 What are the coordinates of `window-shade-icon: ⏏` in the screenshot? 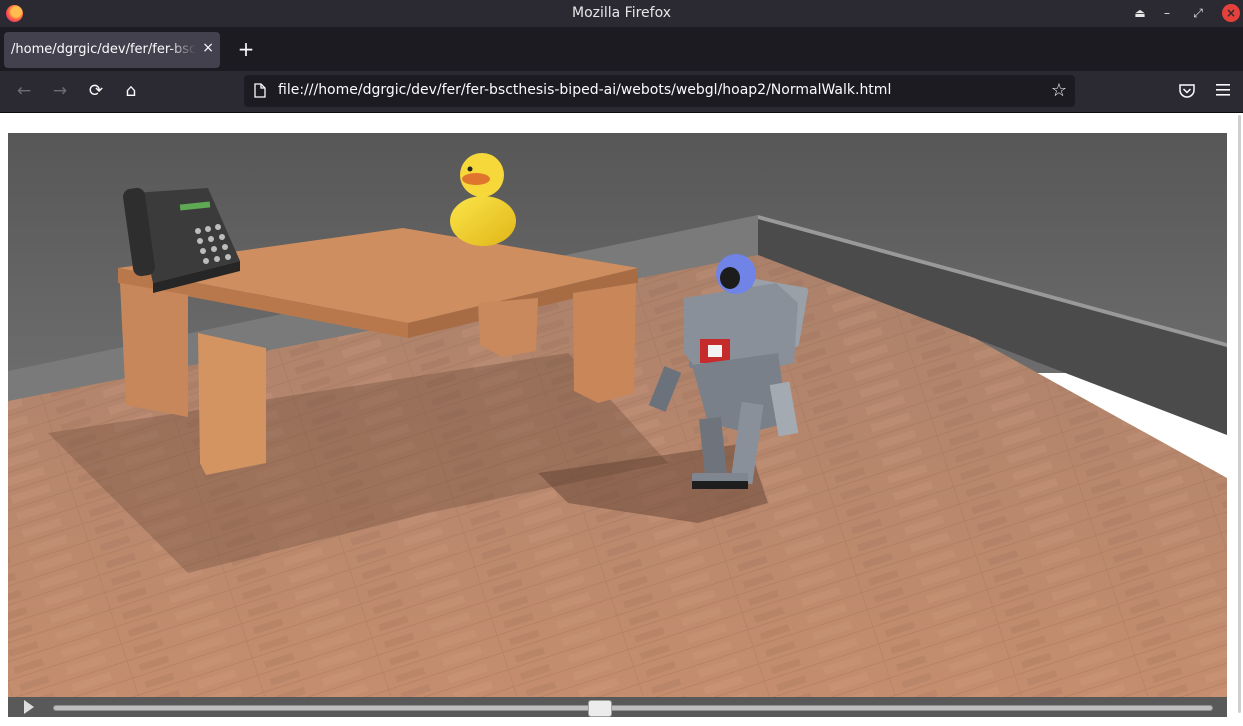 It's located at (1140, 13).